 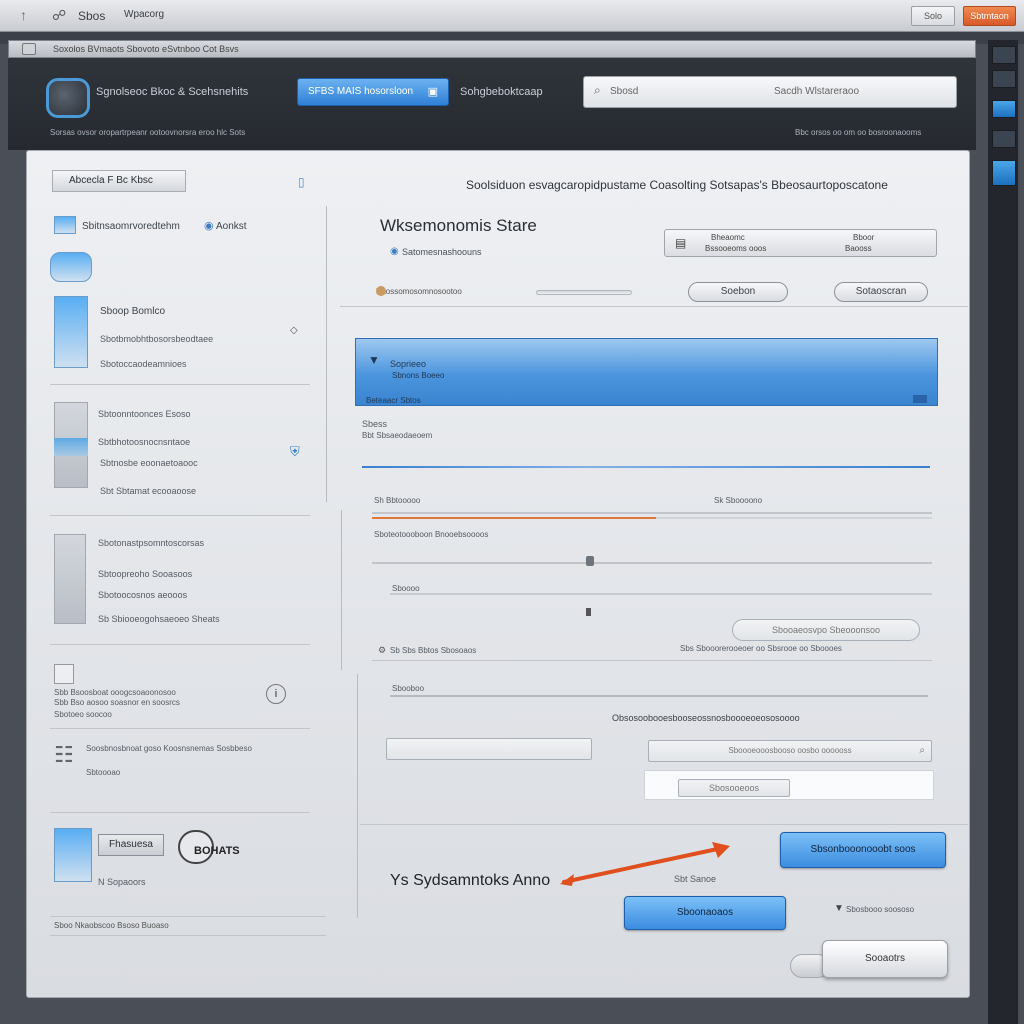 I want to click on selected-banner: ▼ Soprieeo Sbnons Boeeo Beteaacr Sbtos, so click(x=646, y=372).